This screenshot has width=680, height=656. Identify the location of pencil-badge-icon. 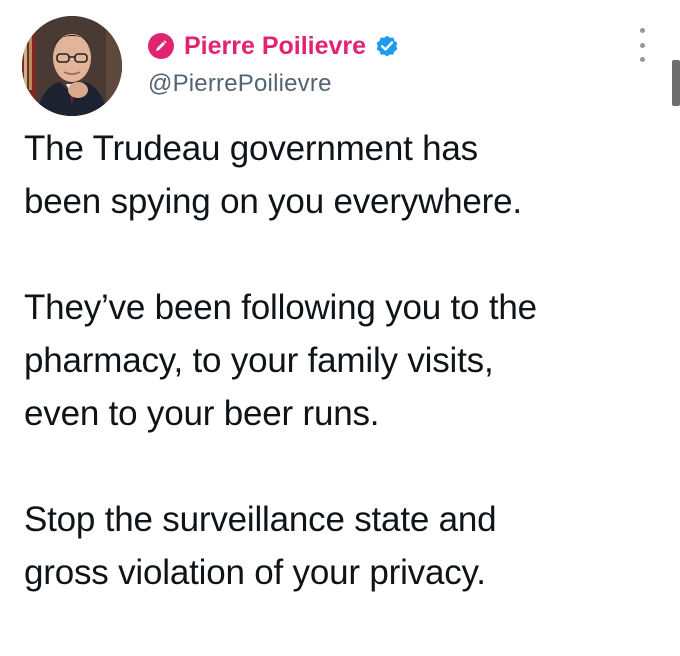
(161, 46).